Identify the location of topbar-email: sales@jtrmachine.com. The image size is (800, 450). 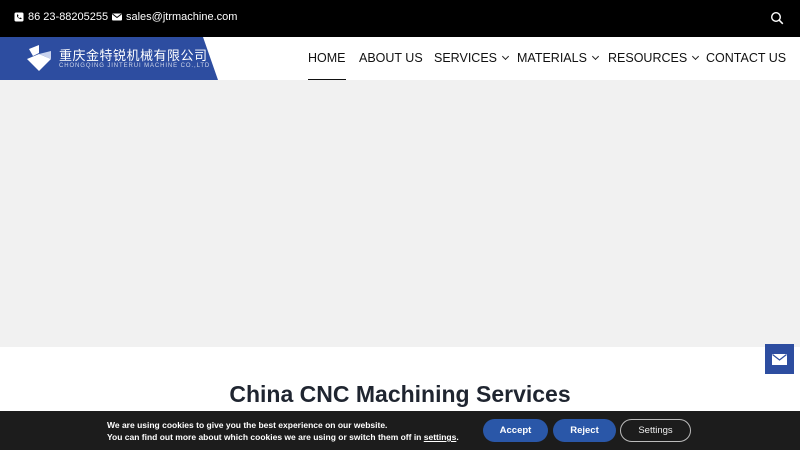
(174, 17).